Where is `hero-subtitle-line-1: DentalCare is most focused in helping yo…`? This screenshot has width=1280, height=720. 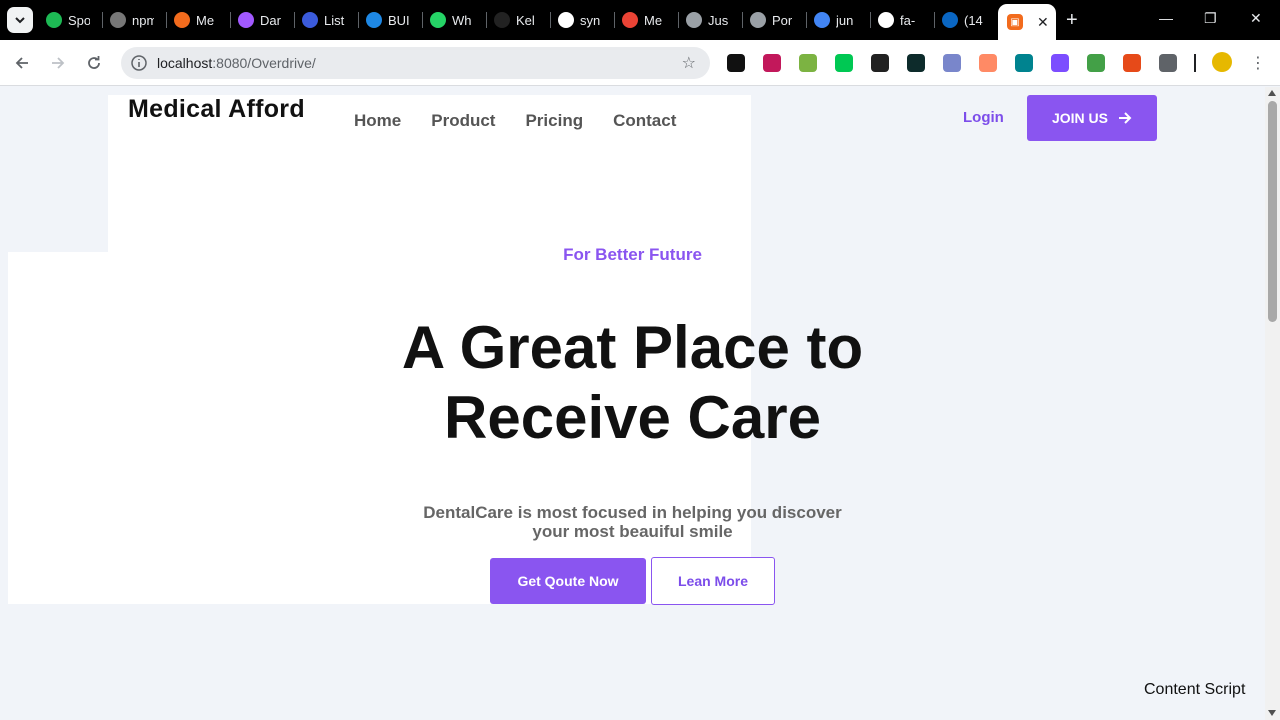 hero-subtitle-line-1: DentalCare is most focused in helping yo… is located at coordinates (632, 512).